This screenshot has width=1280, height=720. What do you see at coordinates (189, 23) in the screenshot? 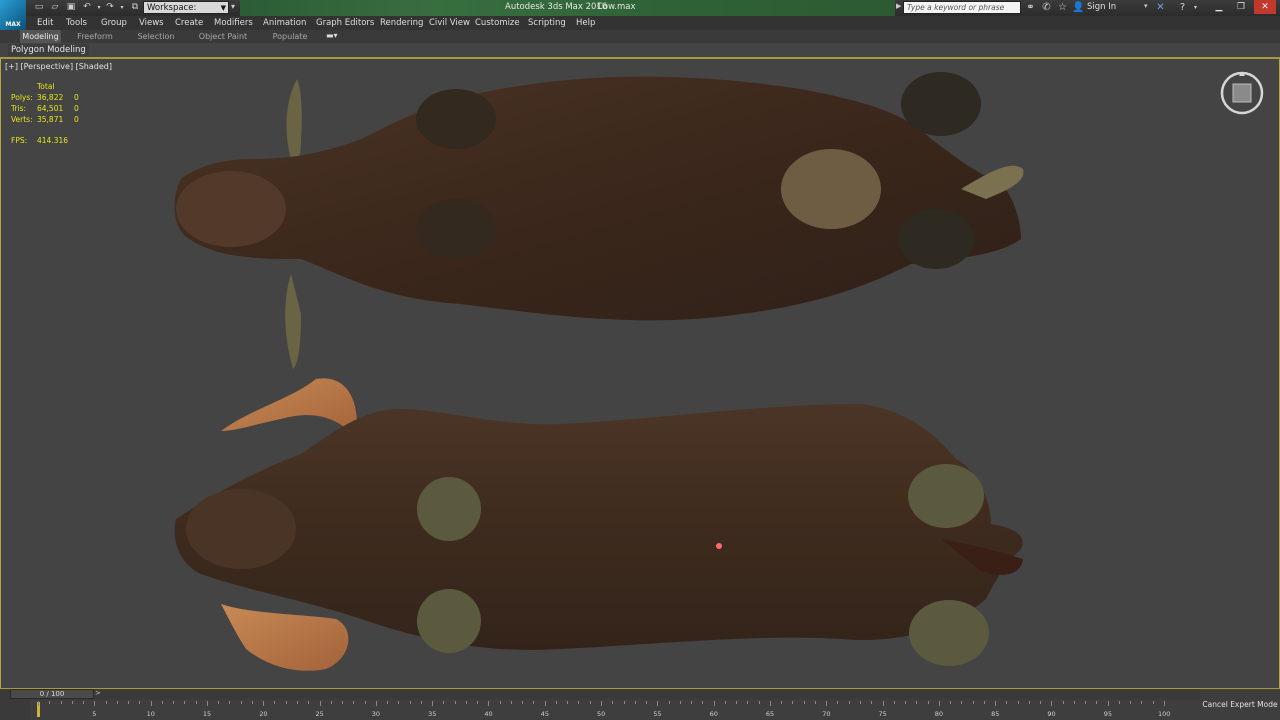
I see `menu-create: Create` at bounding box center [189, 23].